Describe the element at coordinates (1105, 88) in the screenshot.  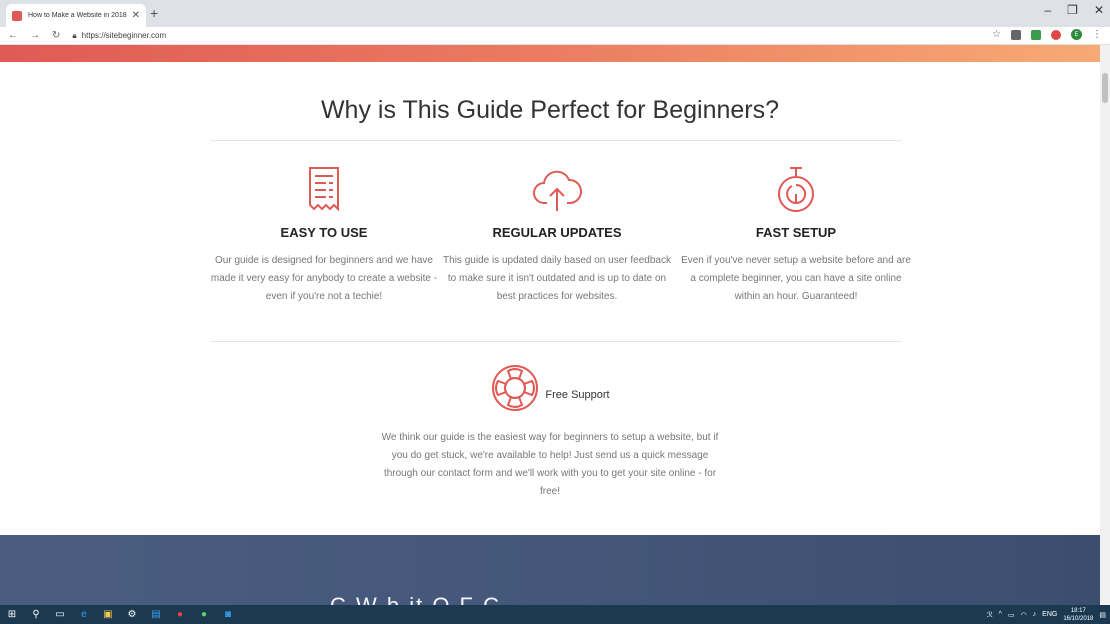
I see `scrollbar-thumb` at that location.